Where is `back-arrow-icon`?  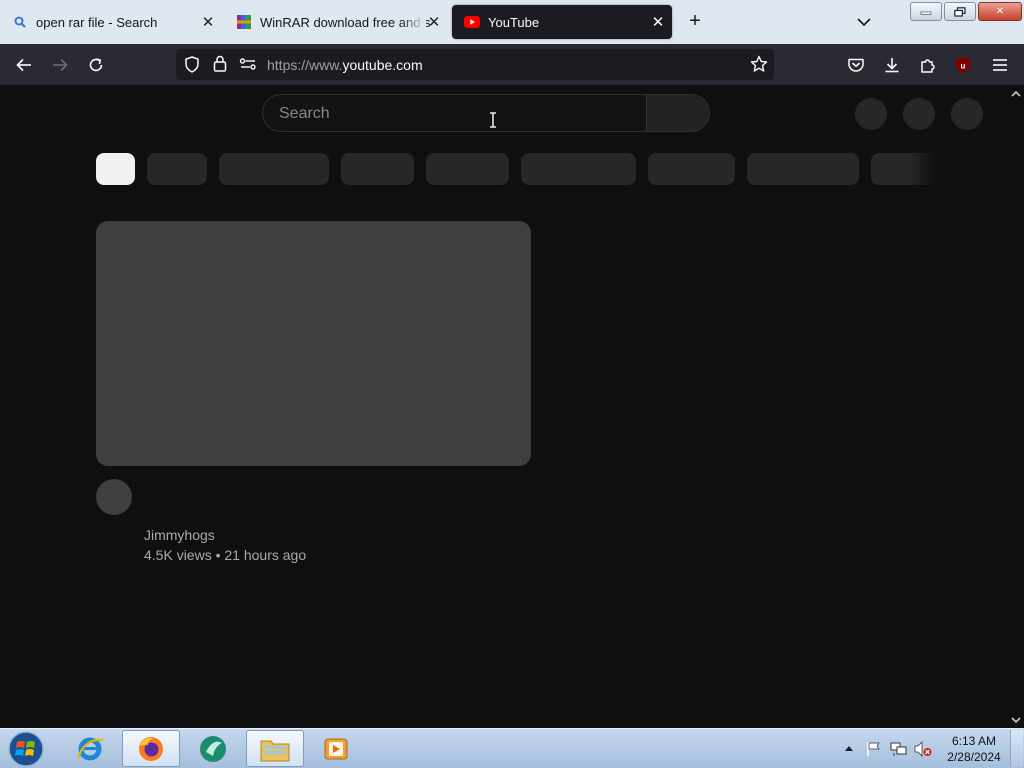 back-arrow-icon is located at coordinates (24, 65).